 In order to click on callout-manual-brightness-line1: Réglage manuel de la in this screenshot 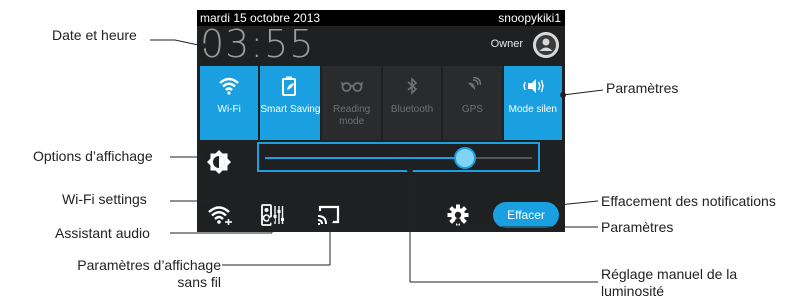, I will do `click(669, 274)`.